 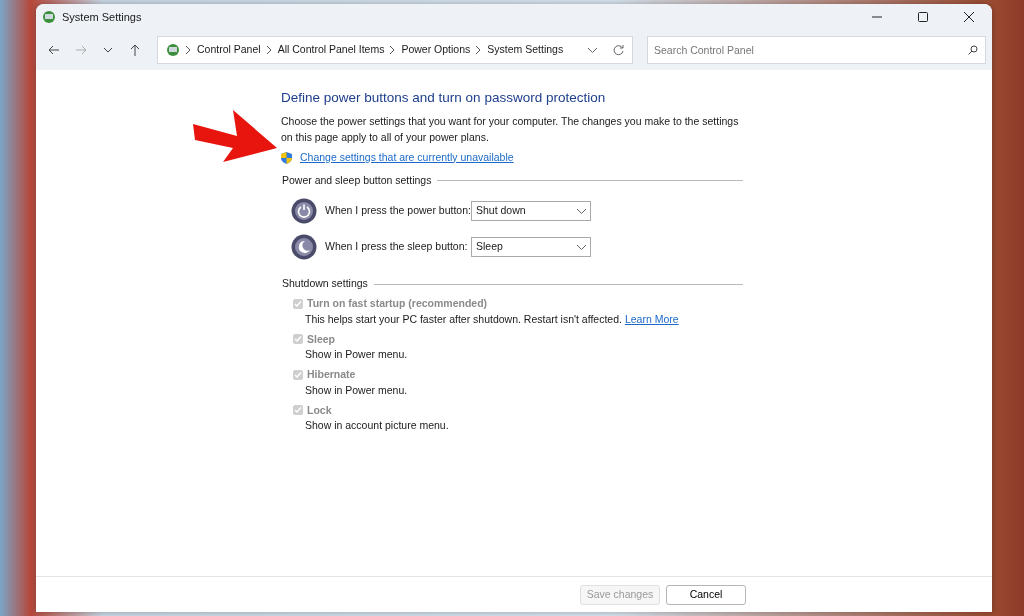 I want to click on moon-icon, so click(x=304, y=247).